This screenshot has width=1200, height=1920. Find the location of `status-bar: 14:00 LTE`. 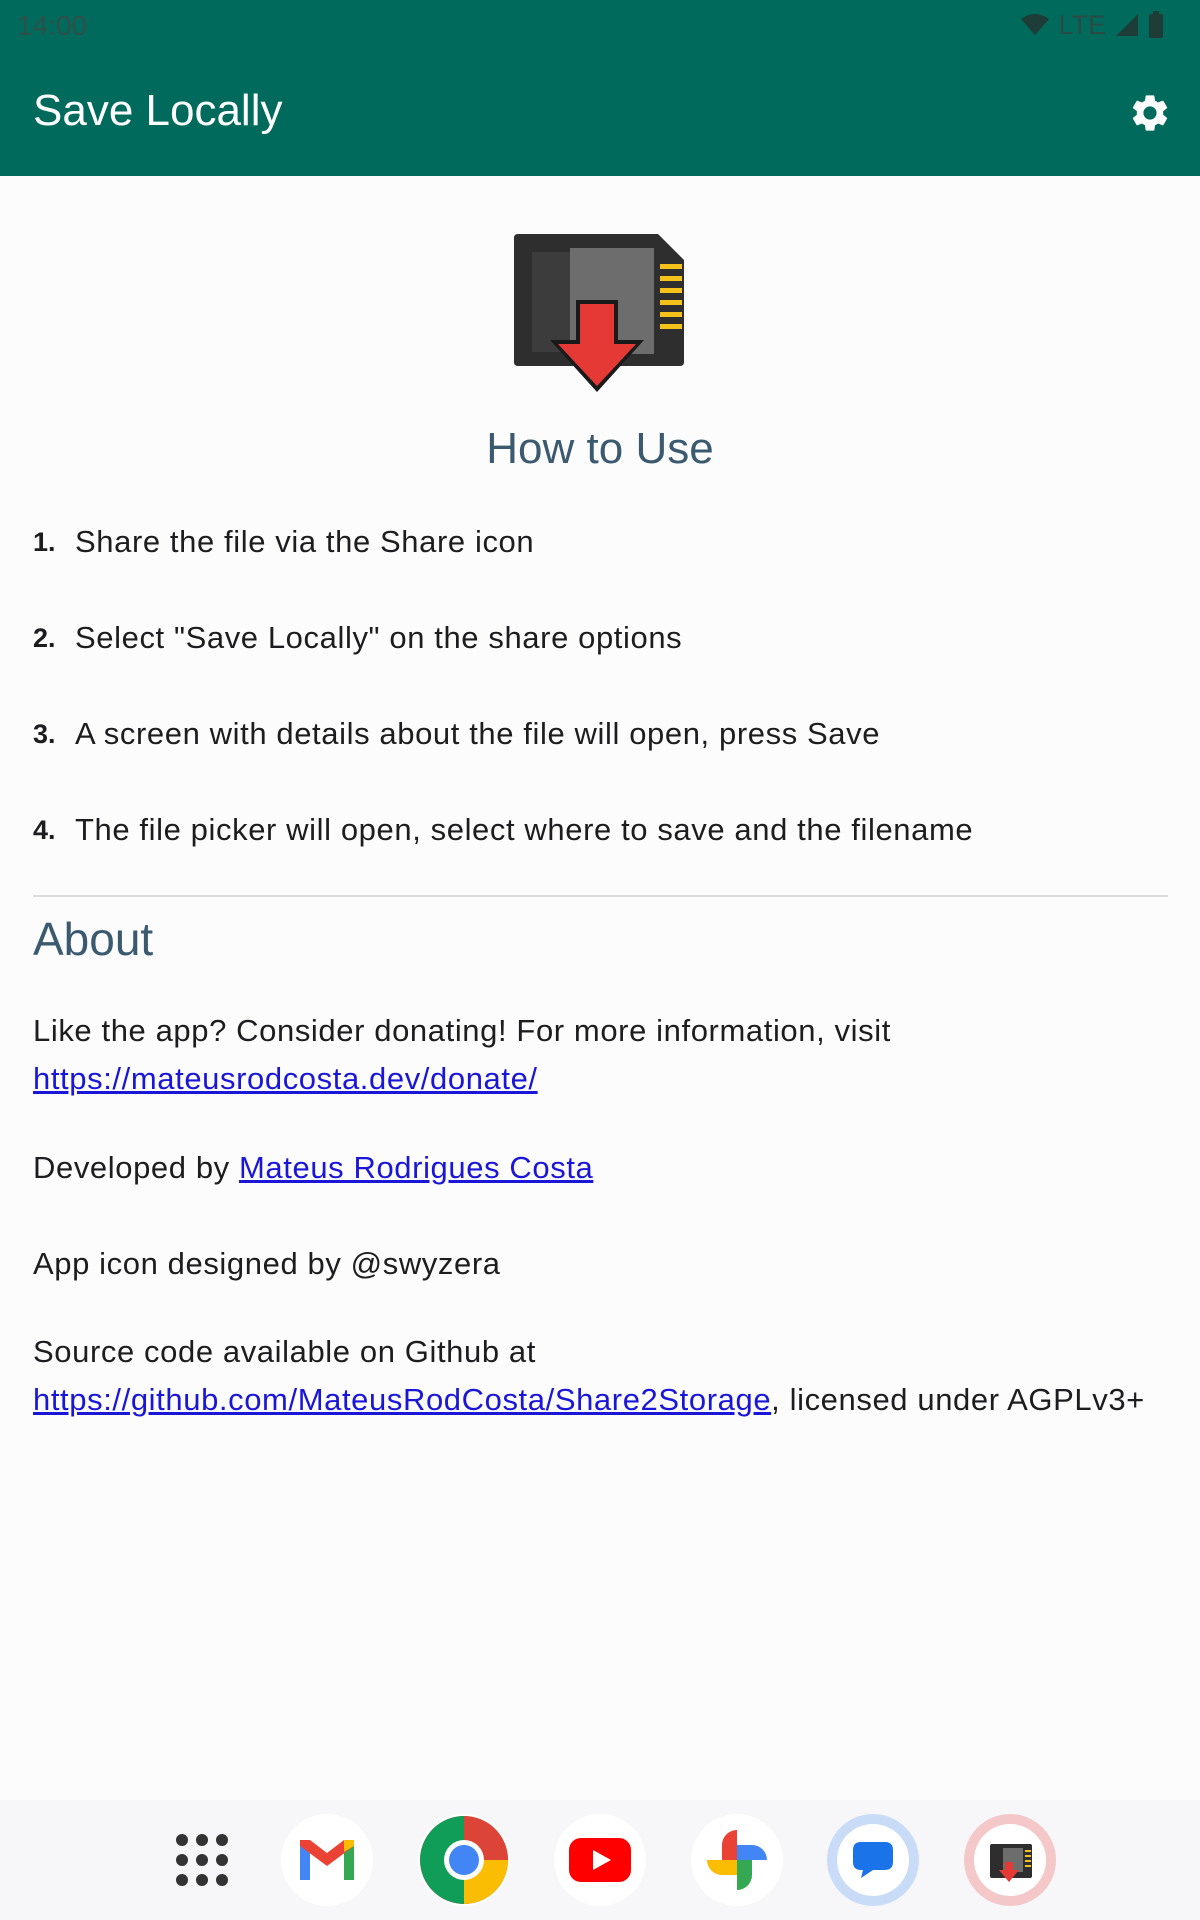

status-bar: 14:00 LTE is located at coordinates (600, 25).